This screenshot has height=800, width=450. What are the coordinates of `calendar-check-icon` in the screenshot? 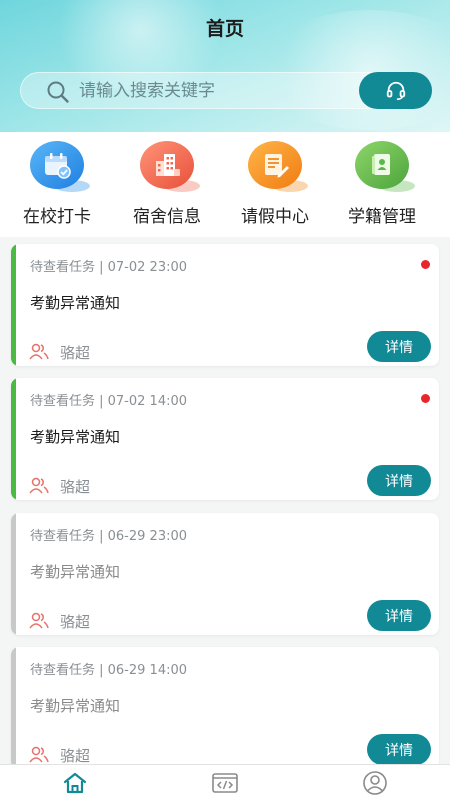 It's located at (58, 166).